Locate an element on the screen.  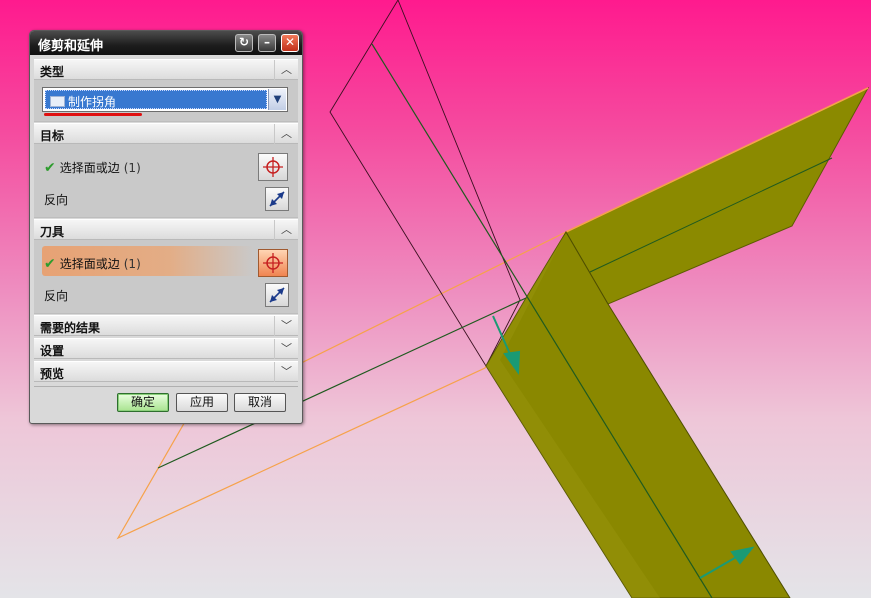
apply-button: 应用 is located at coordinates (202, 402).